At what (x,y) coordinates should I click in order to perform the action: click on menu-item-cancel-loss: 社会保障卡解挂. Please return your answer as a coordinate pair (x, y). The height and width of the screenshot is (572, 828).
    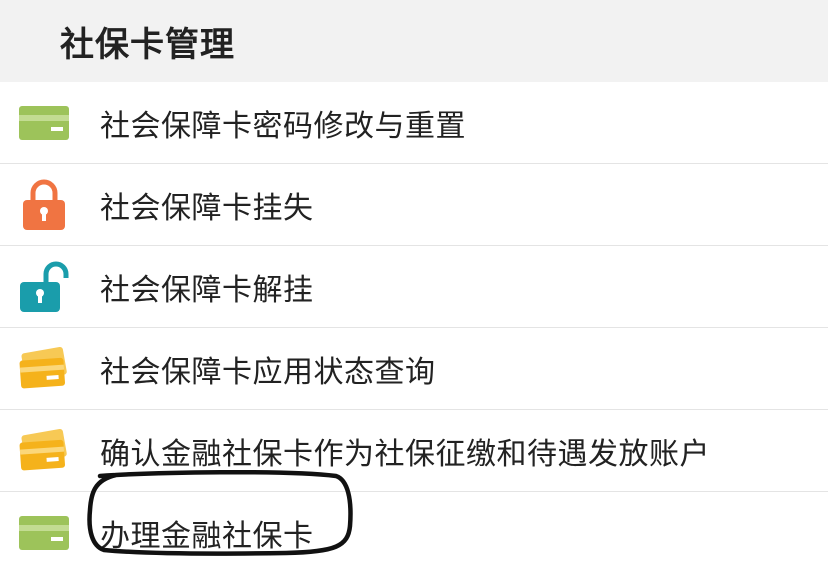
    Looking at the image, I should click on (414, 287).